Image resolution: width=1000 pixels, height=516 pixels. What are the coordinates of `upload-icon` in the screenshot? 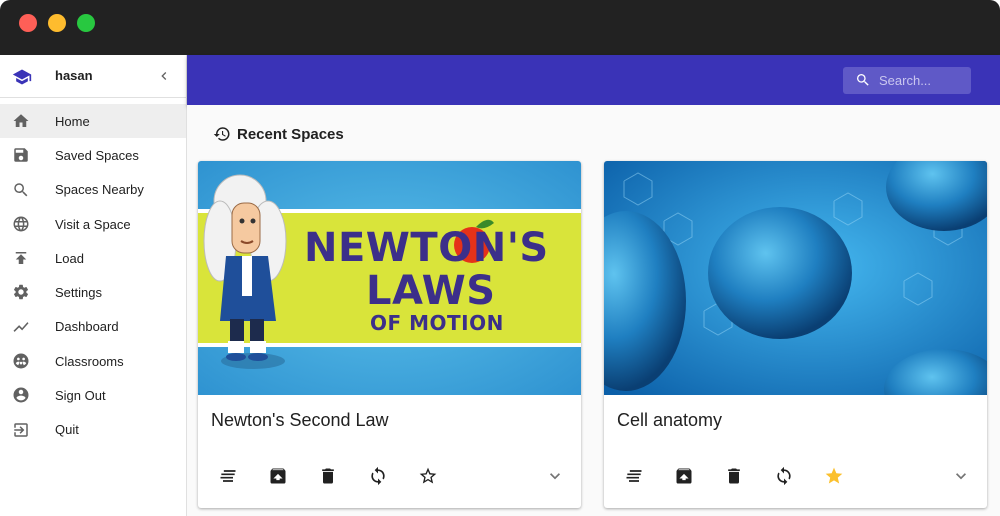 It's located at (21, 258).